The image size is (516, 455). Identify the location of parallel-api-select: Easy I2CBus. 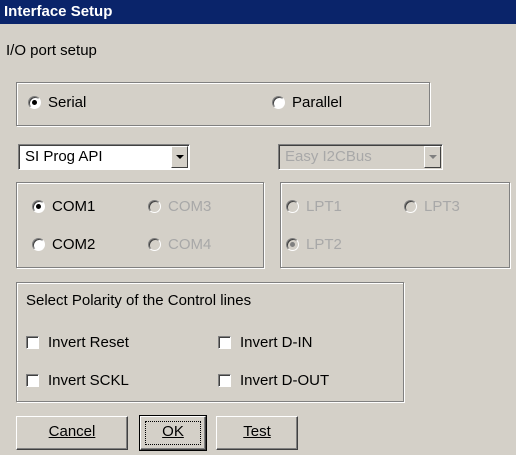
(360, 157).